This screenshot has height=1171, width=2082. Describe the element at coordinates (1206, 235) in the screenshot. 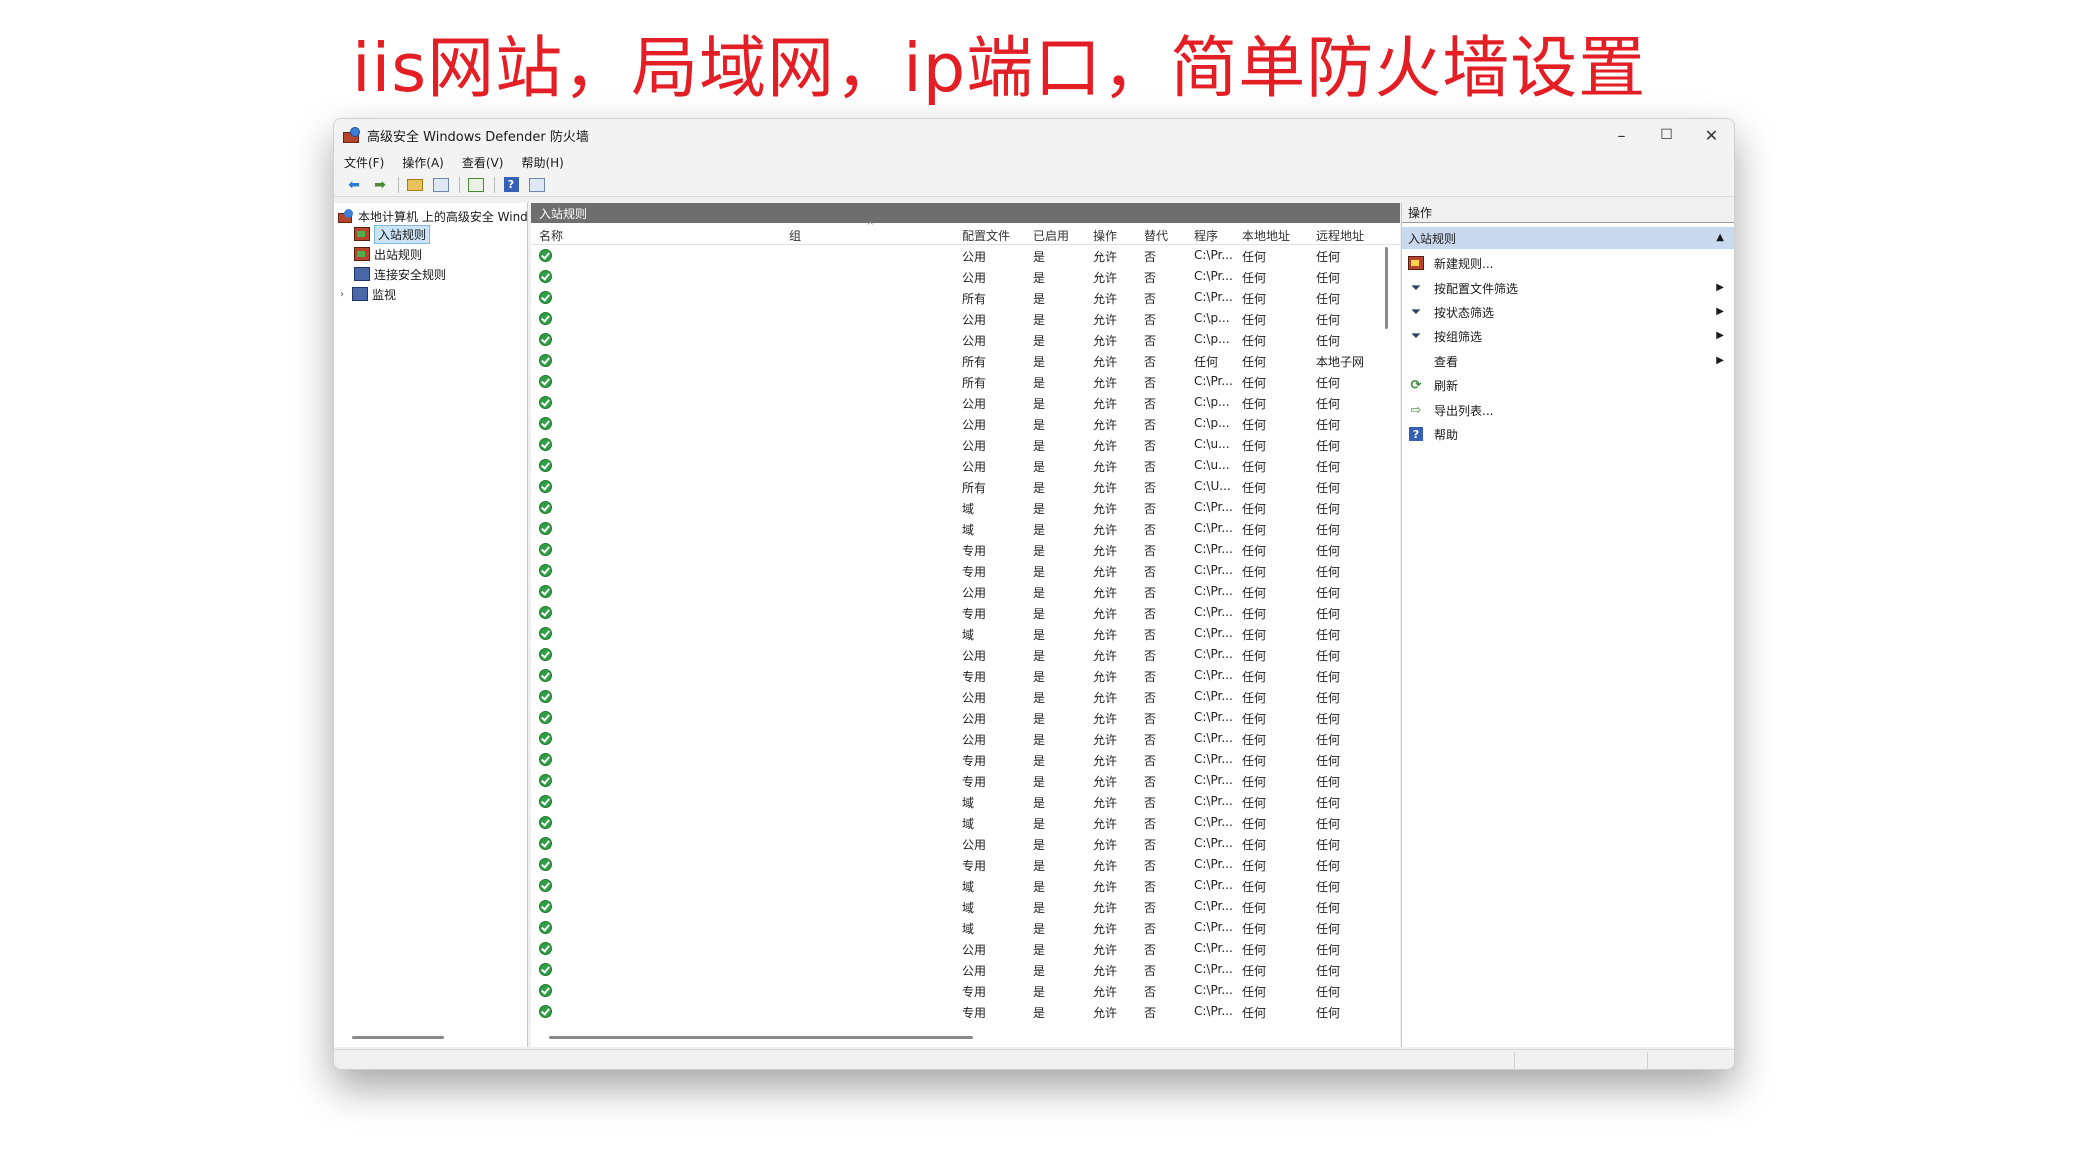

I see `column-program: 程序` at that location.